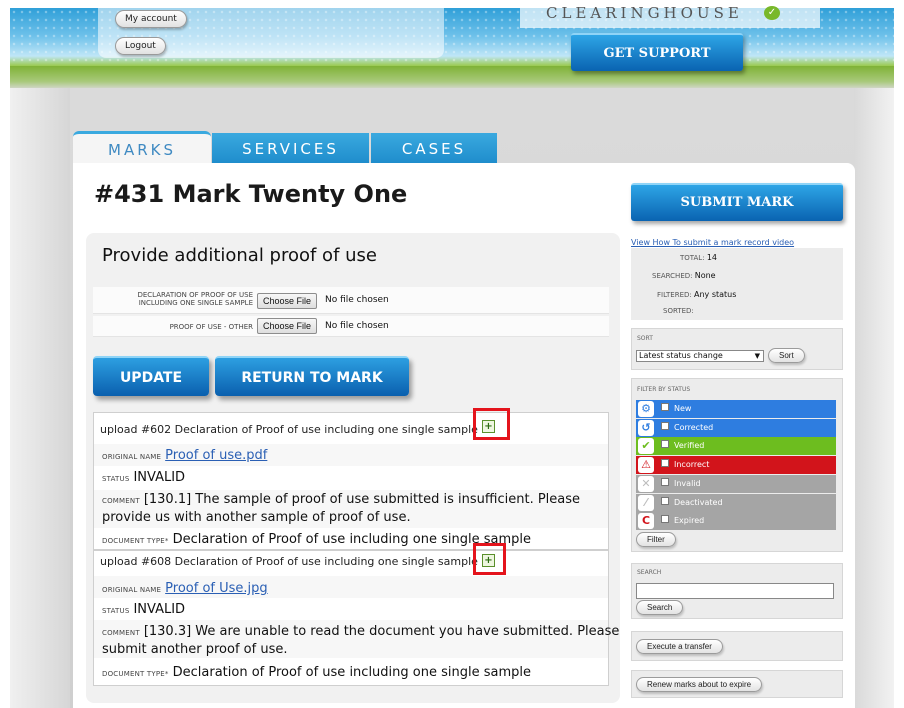  What do you see at coordinates (312, 376) in the screenshot?
I see `return-to-mark-button: RETURN TO MARK` at bounding box center [312, 376].